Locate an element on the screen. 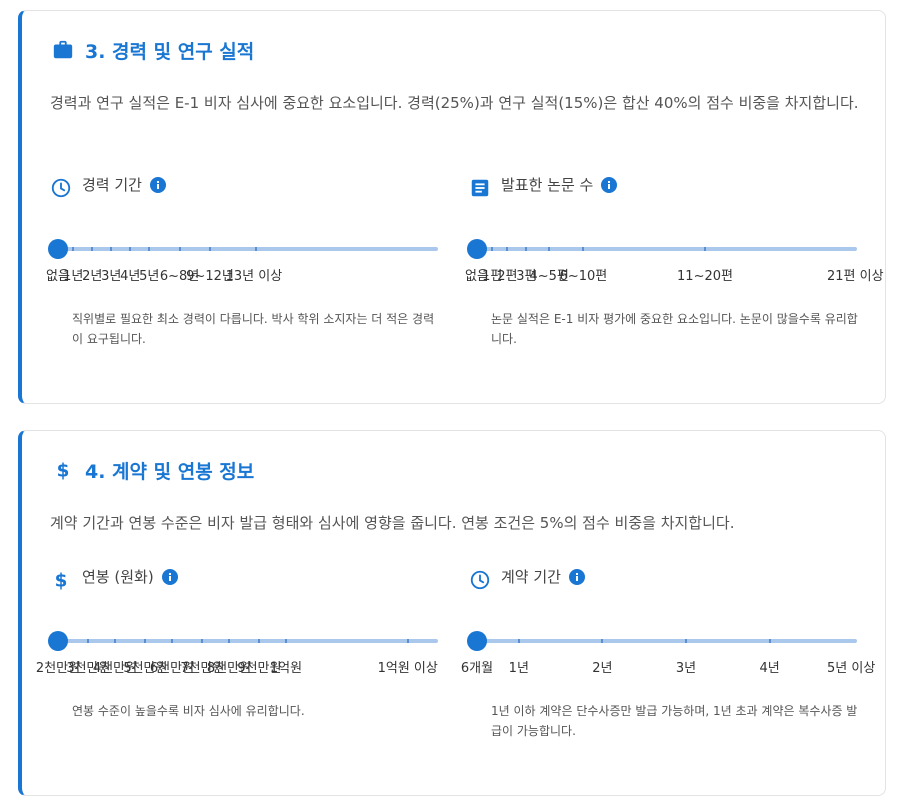 The height and width of the screenshot is (798, 902). experience-slider is located at coordinates (243, 249).